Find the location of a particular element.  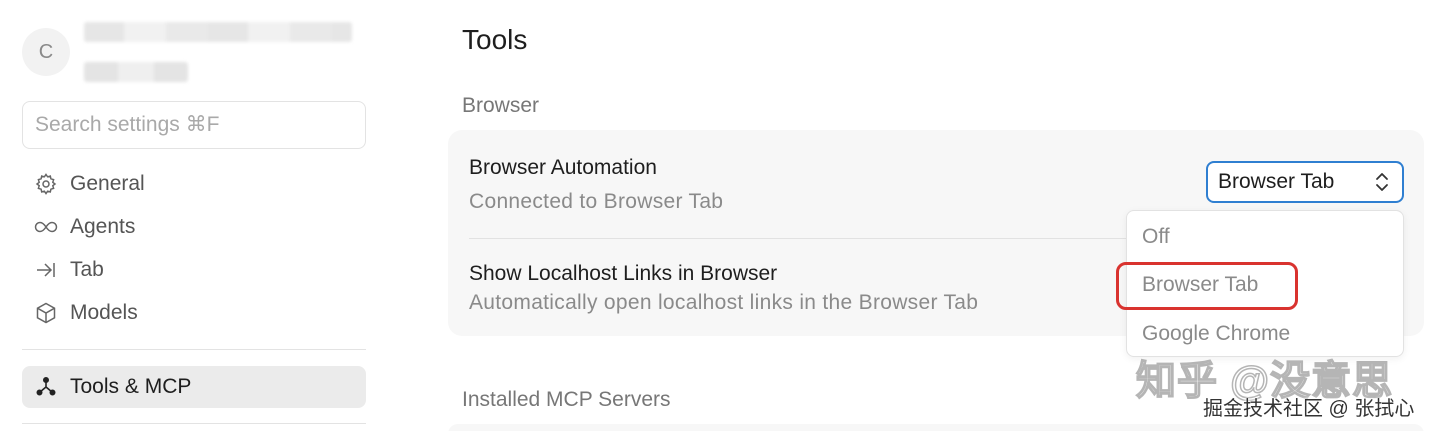

nodes-icon is located at coordinates (46, 387).